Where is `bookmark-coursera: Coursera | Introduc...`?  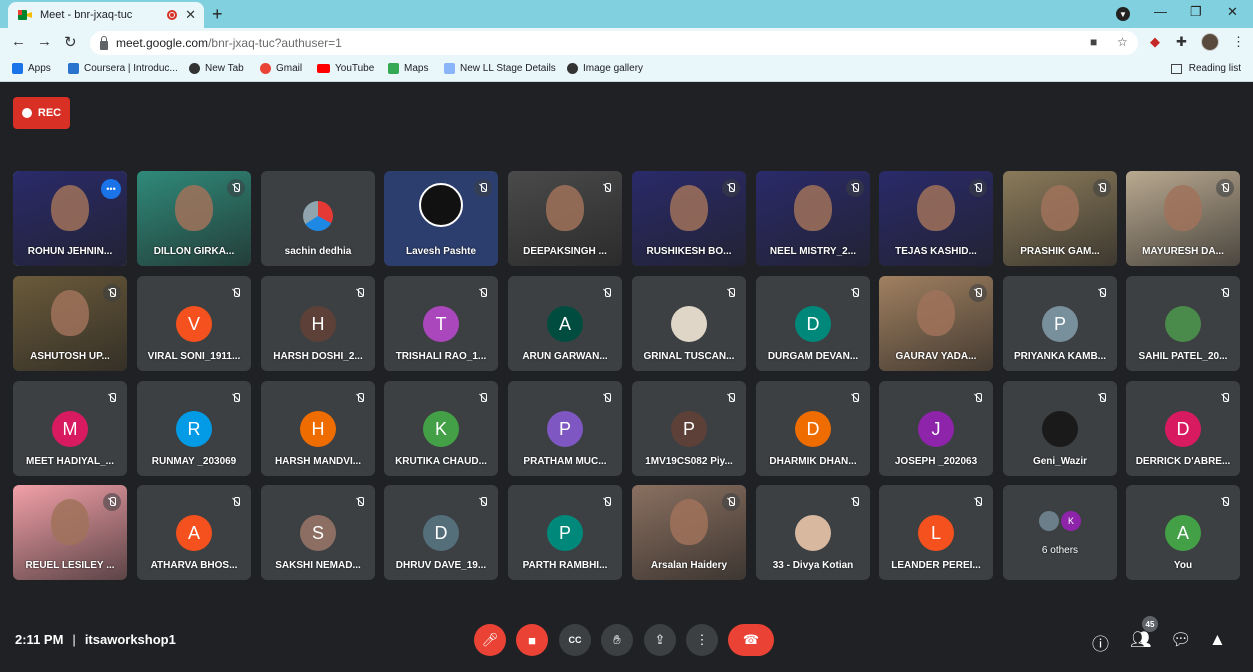
bookmark-coursera: Coursera | Introduc... is located at coordinates (123, 68).